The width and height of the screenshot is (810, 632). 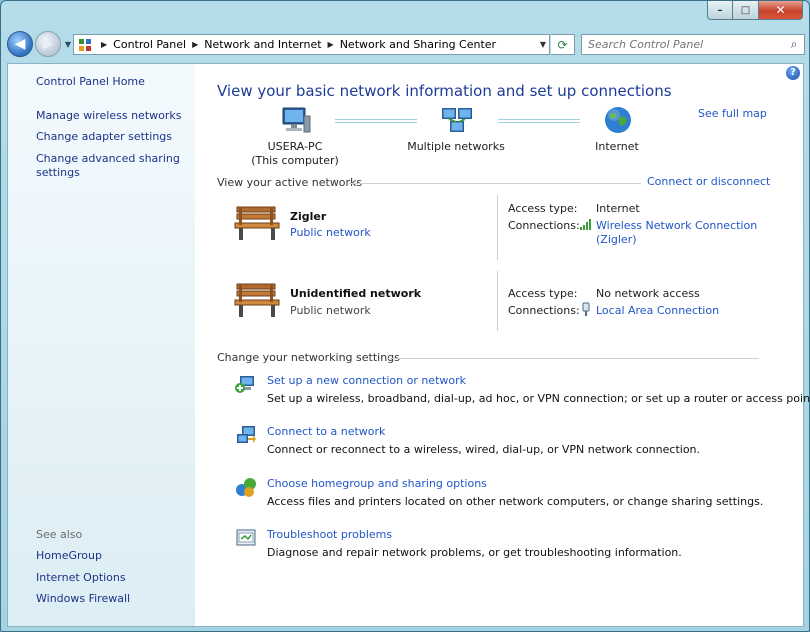 What do you see at coordinates (246, 435) in the screenshot?
I see `connect-network-icon` at bounding box center [246, 435].